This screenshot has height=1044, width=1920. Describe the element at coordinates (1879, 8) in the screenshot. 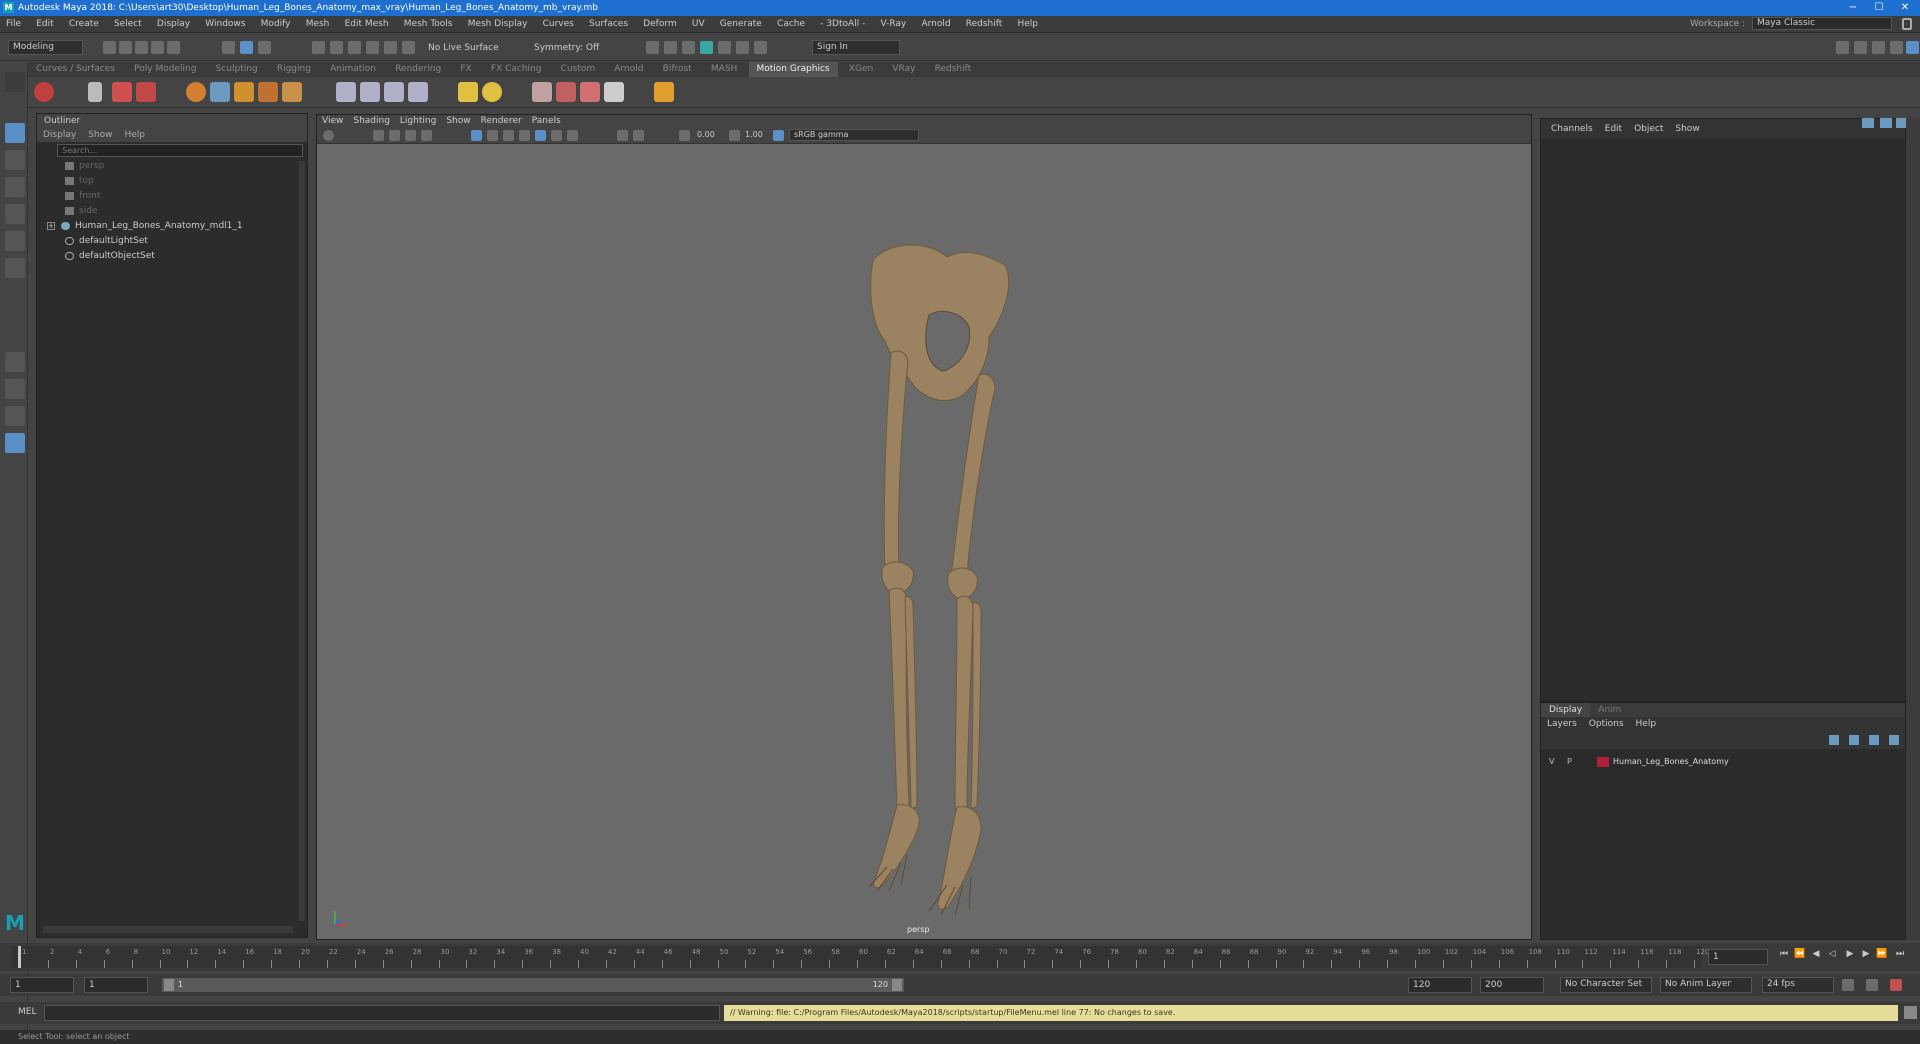

I see `maximize-button: ☐` at that location.